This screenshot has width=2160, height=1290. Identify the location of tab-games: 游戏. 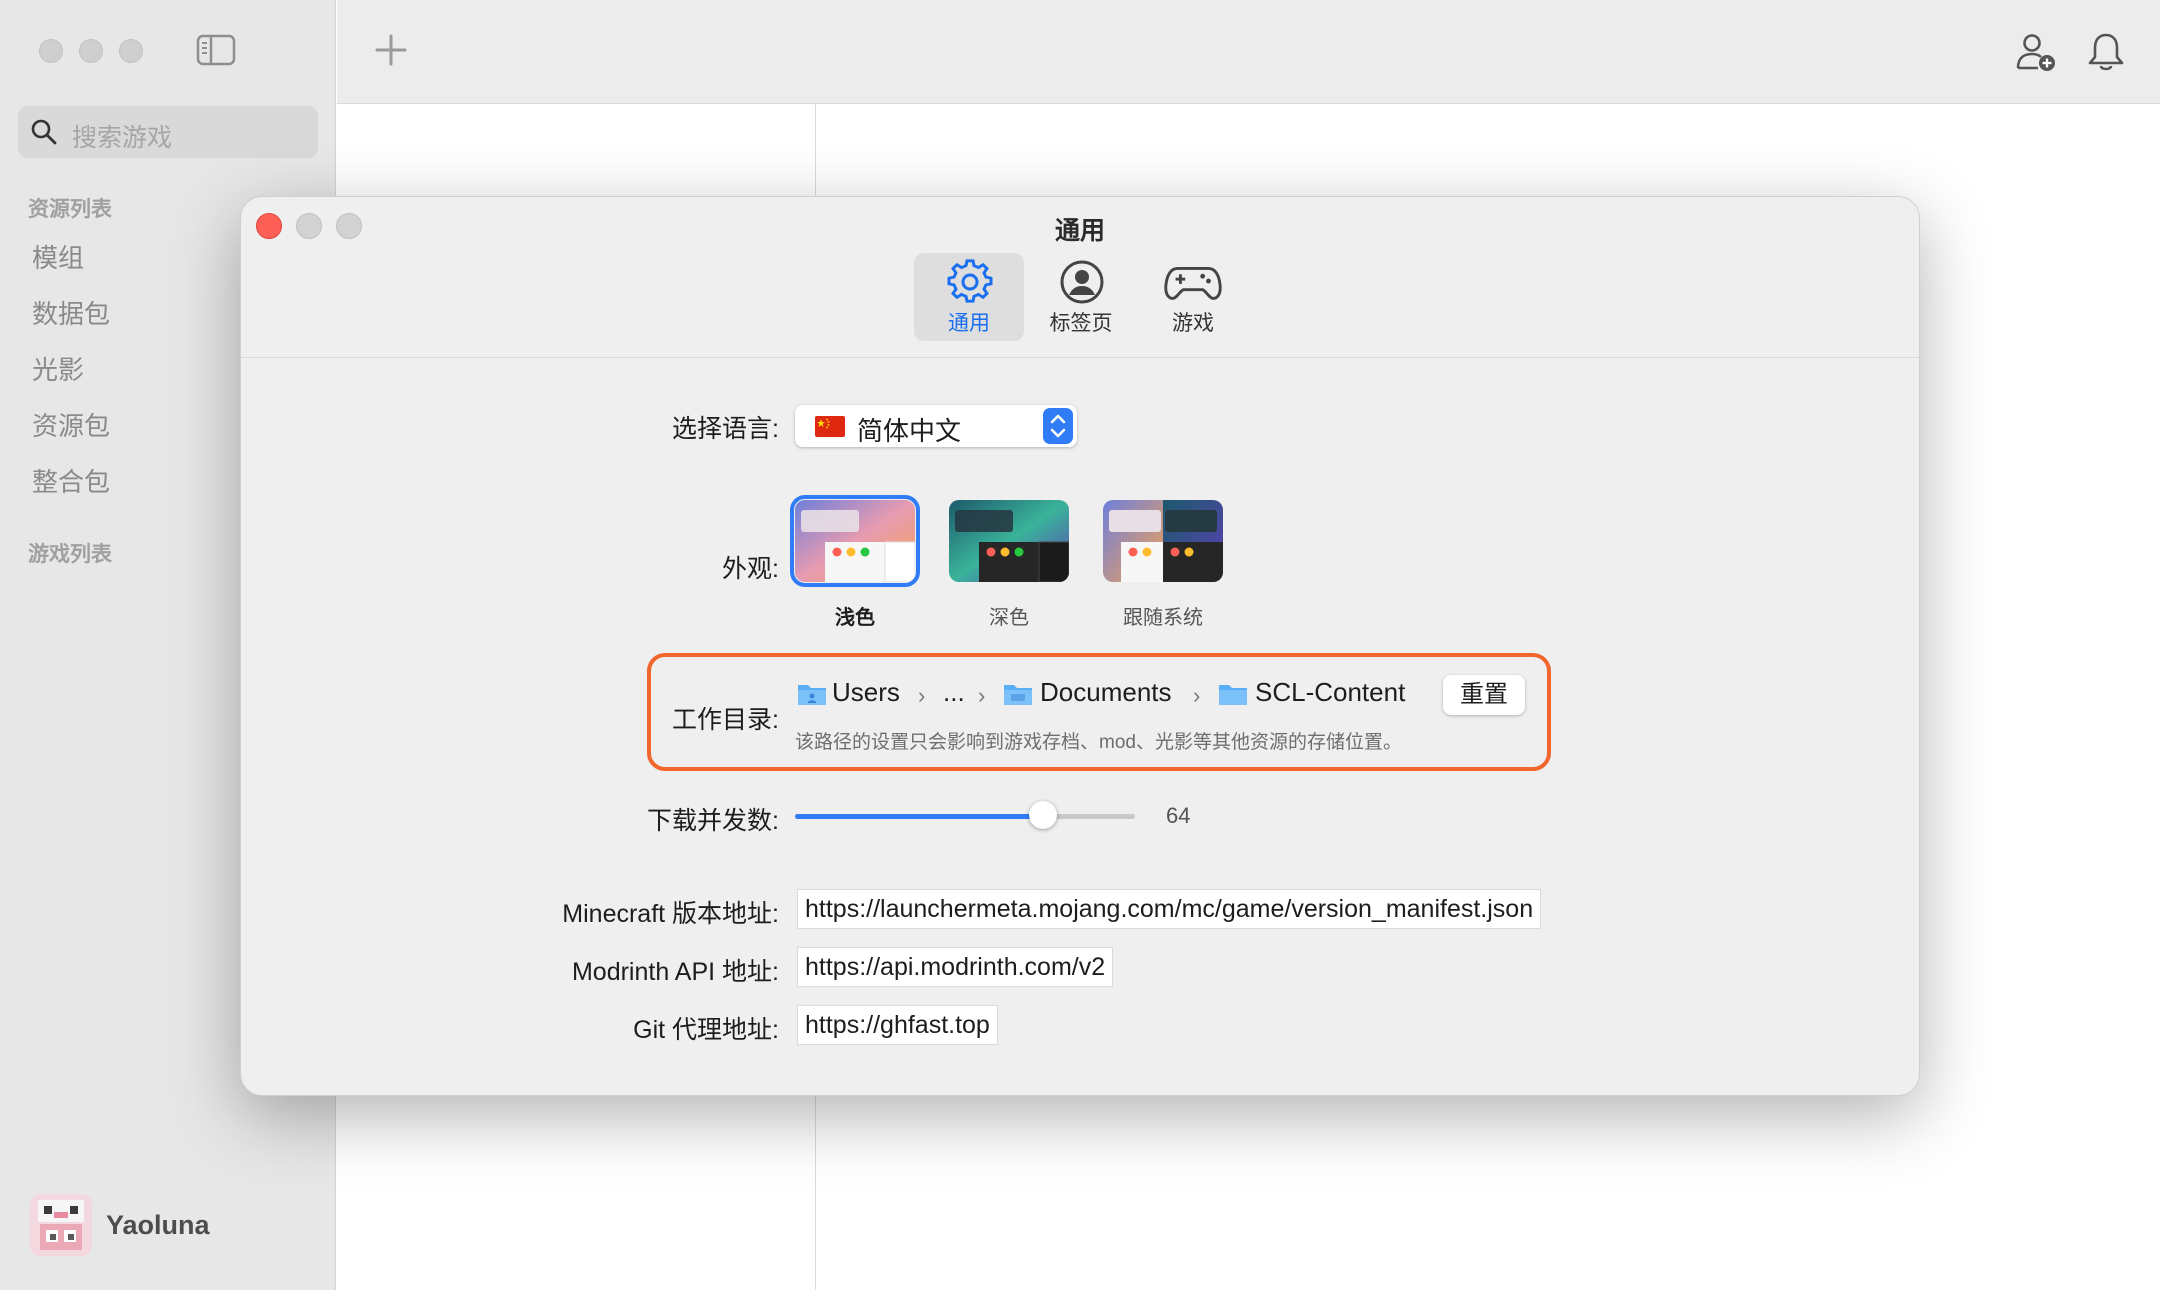
(1193, 297).